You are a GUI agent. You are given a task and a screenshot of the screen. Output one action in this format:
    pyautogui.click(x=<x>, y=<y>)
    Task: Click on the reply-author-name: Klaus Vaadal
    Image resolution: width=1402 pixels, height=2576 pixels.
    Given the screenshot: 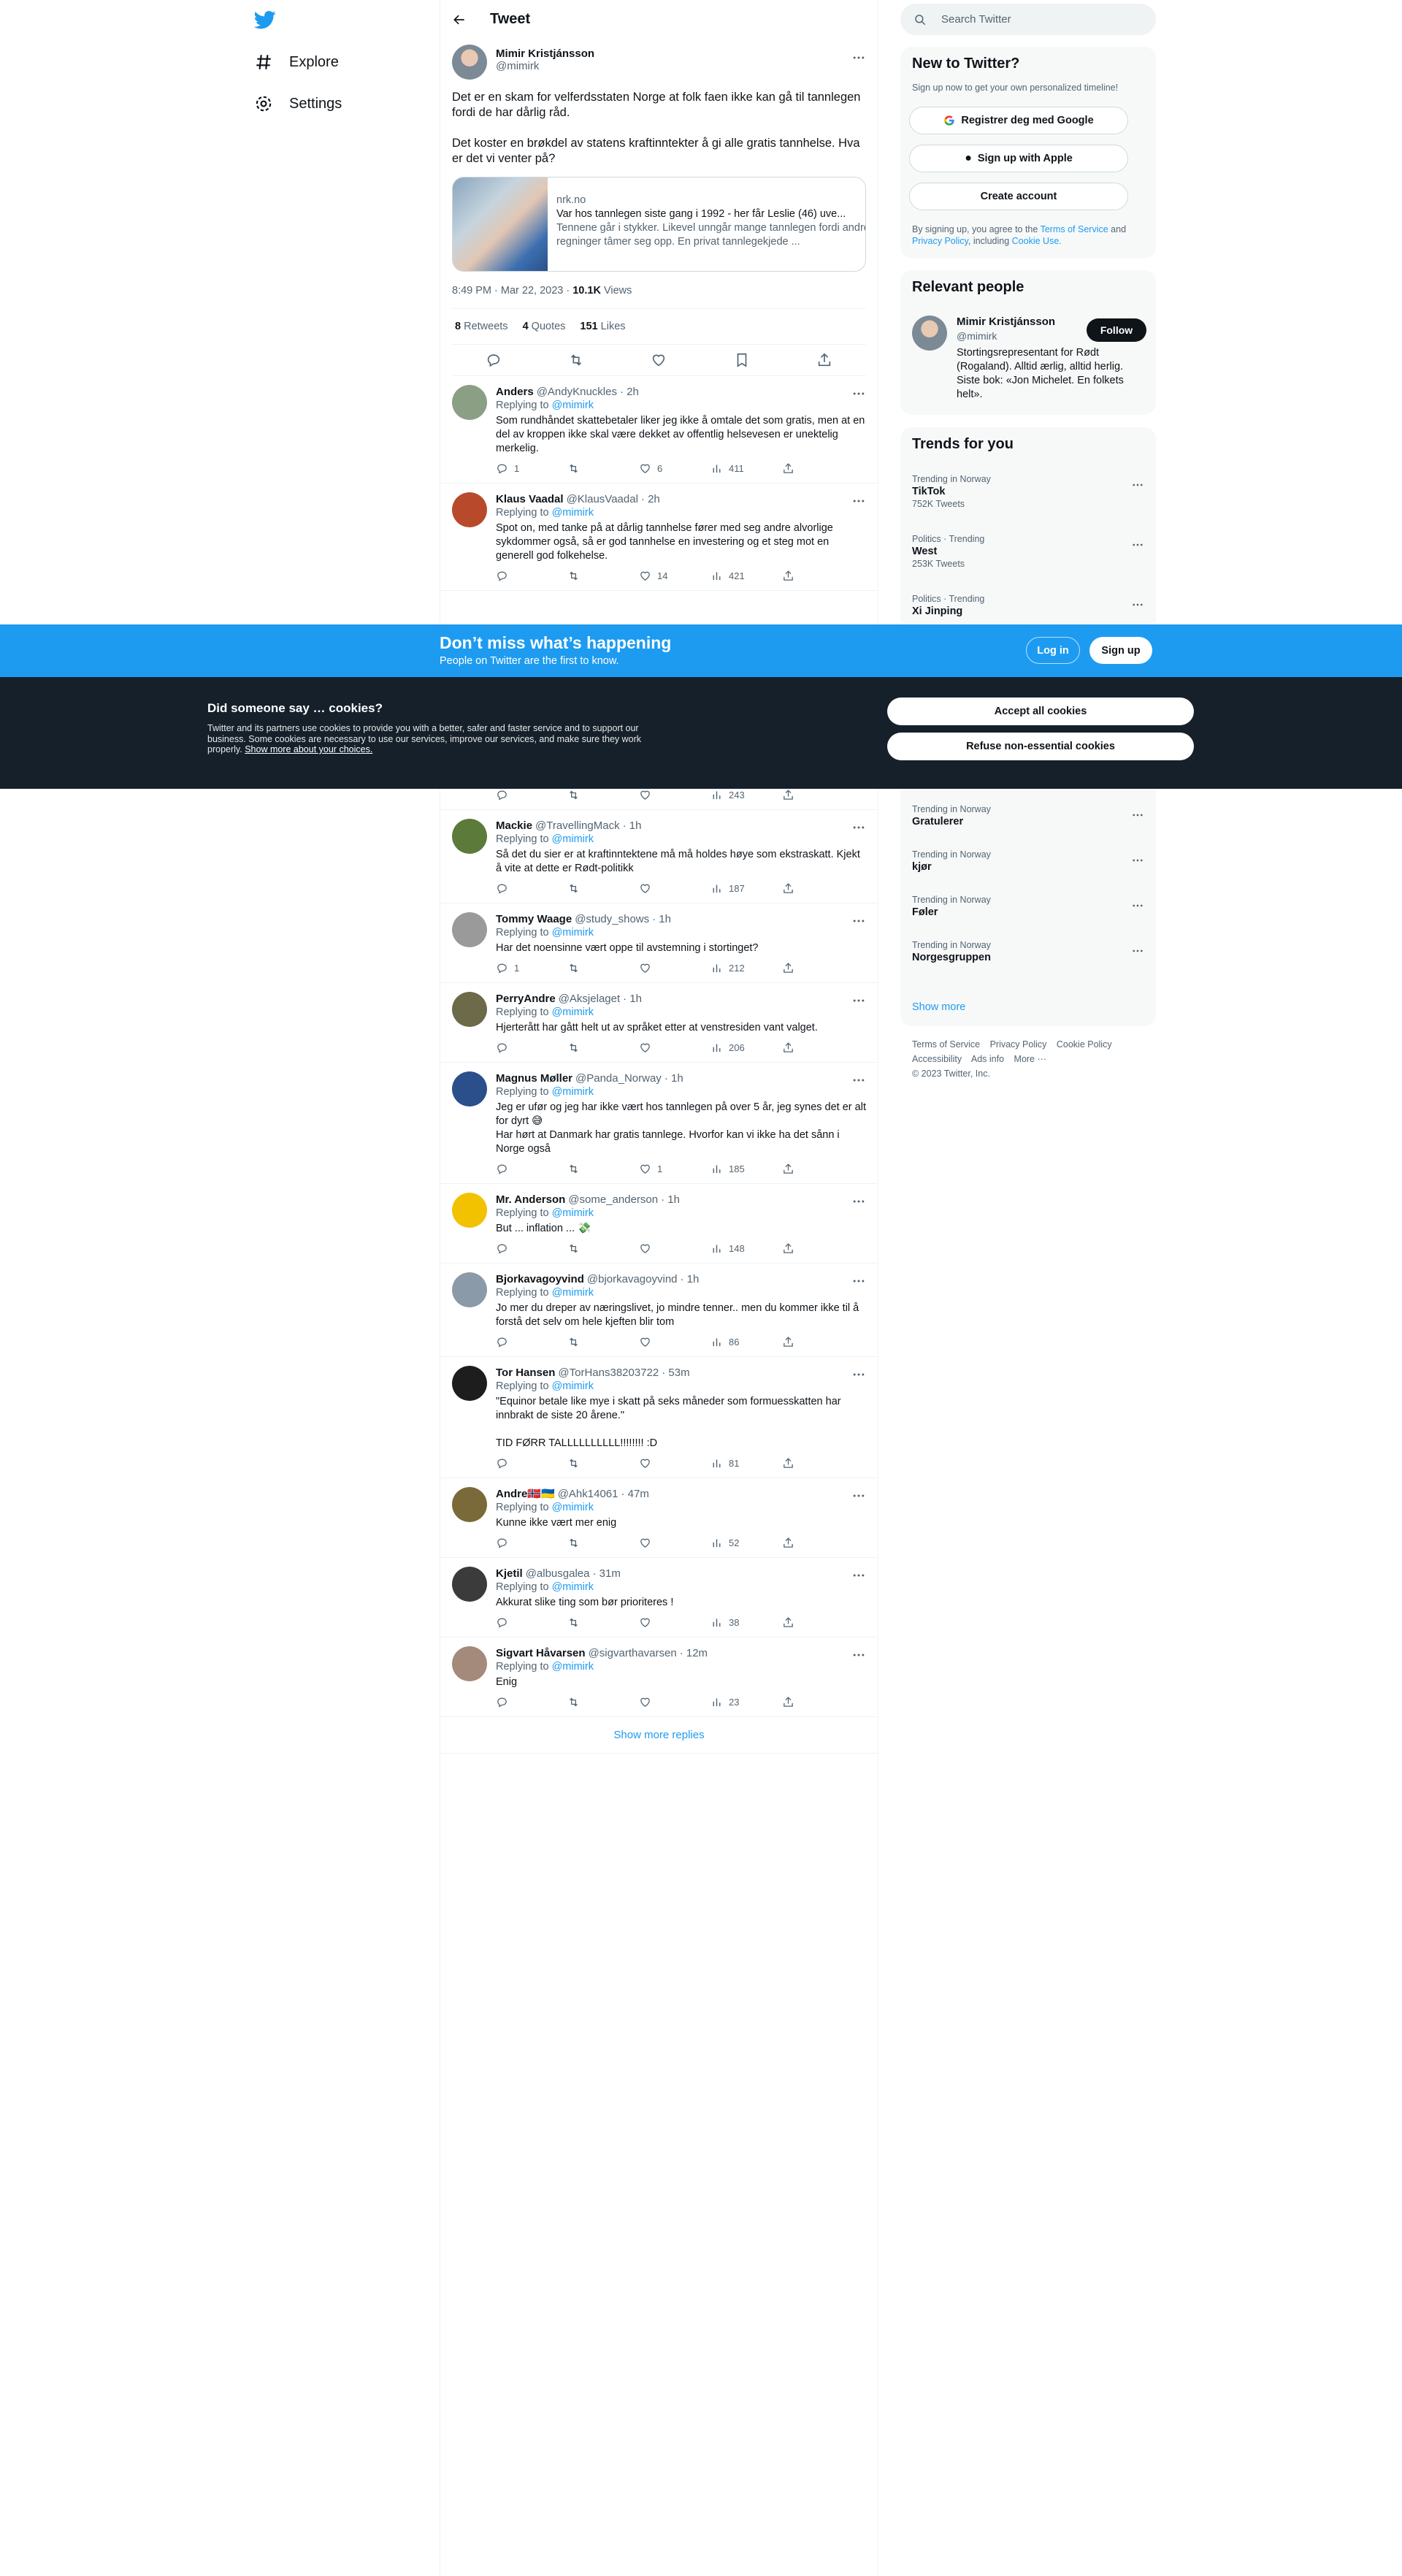 What is the action you would take?
    pyautogui.click(x=530, y=499)
    